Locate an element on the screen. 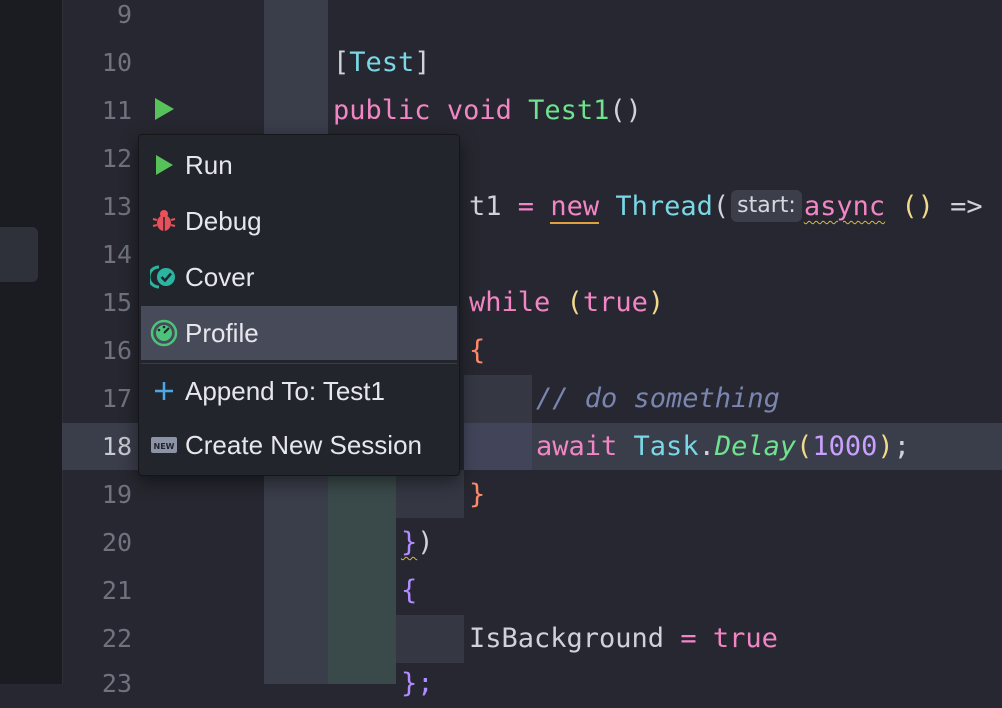 The height and width of the screenshot is (708, 1002). line-number: 21 is located at coordinates (116, 590).